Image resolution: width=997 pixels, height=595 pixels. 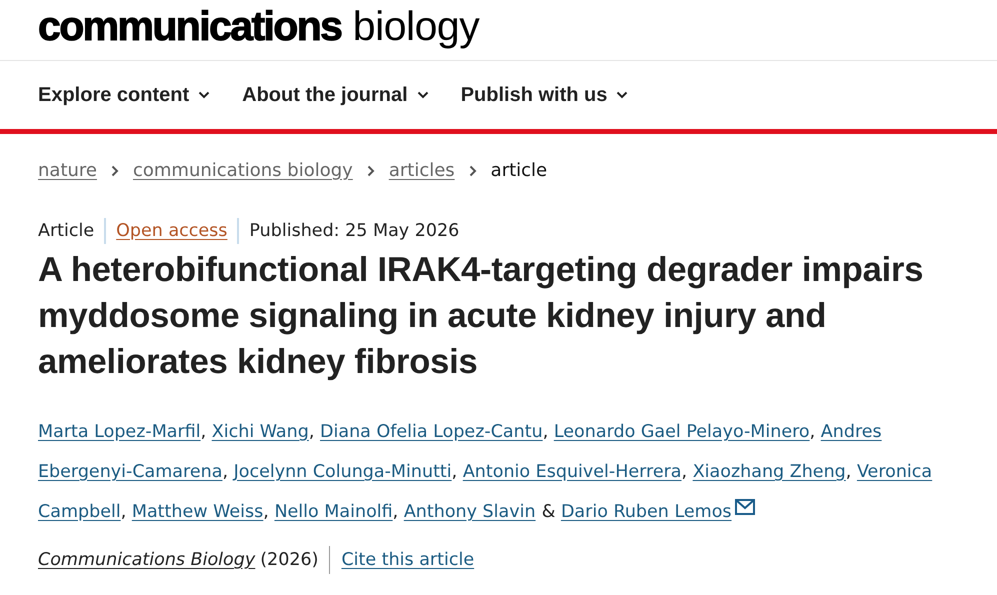 What do you see at coordinates (431, 432) in the screenshot?
I see `author-link: Diana Ofelia Lopez-Cantu` at bounding box center [431, 432].